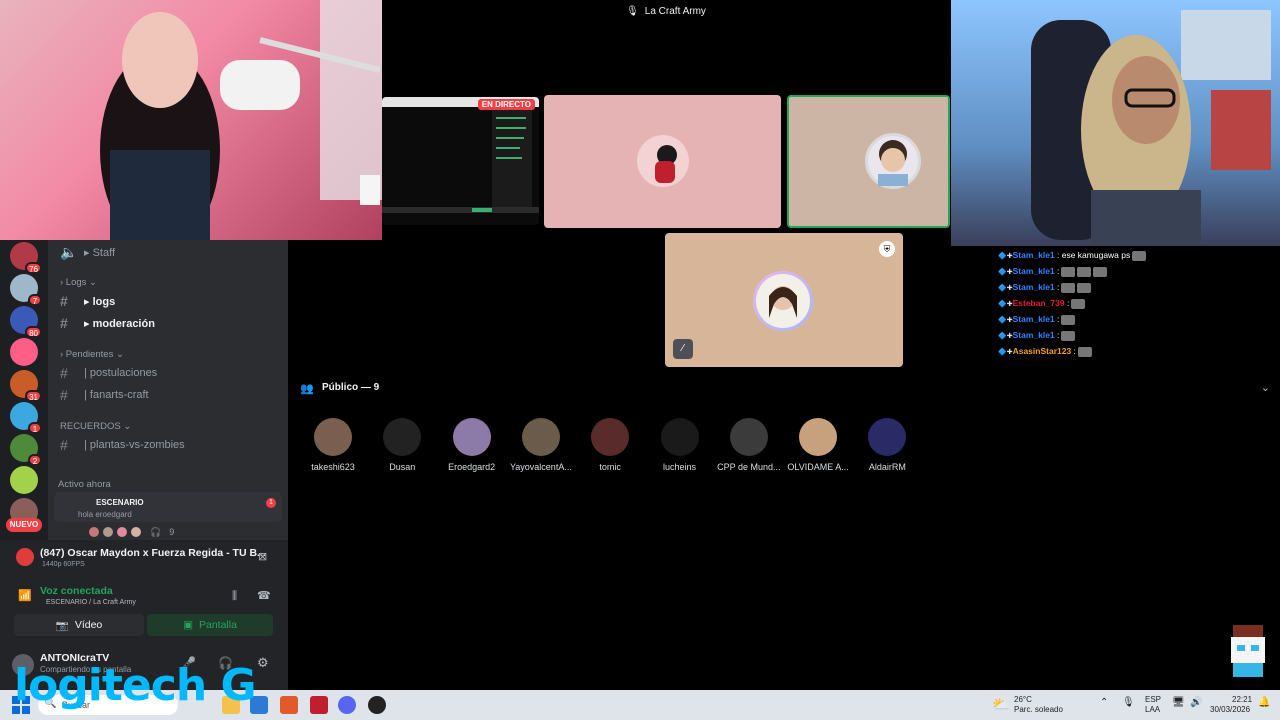 The height and width of the screenshot is (720, 1280). What do you see at coordinates (887, 467) in the screenshot?
I see `audience-member-name: AldairRM` at bounding box center [887, 467].